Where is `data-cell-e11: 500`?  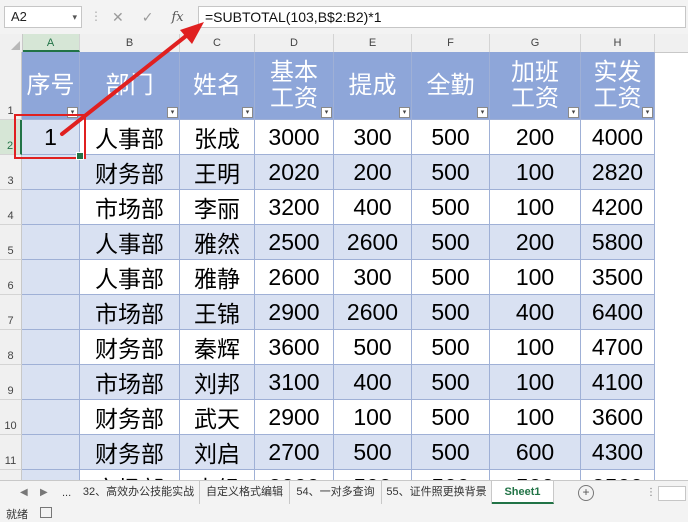 data-cell-e11: 500 is located at coordinates (373, 452).